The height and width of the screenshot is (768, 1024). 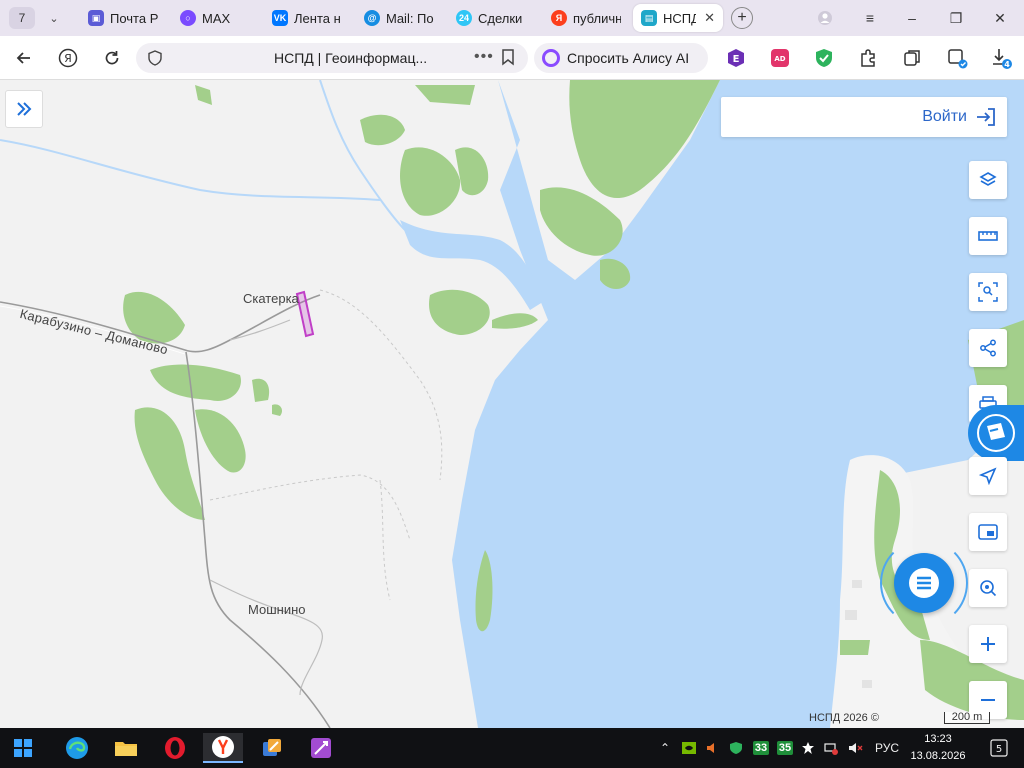 I want to click on extension-ad-icon: AD, so click(x=780, y=58).